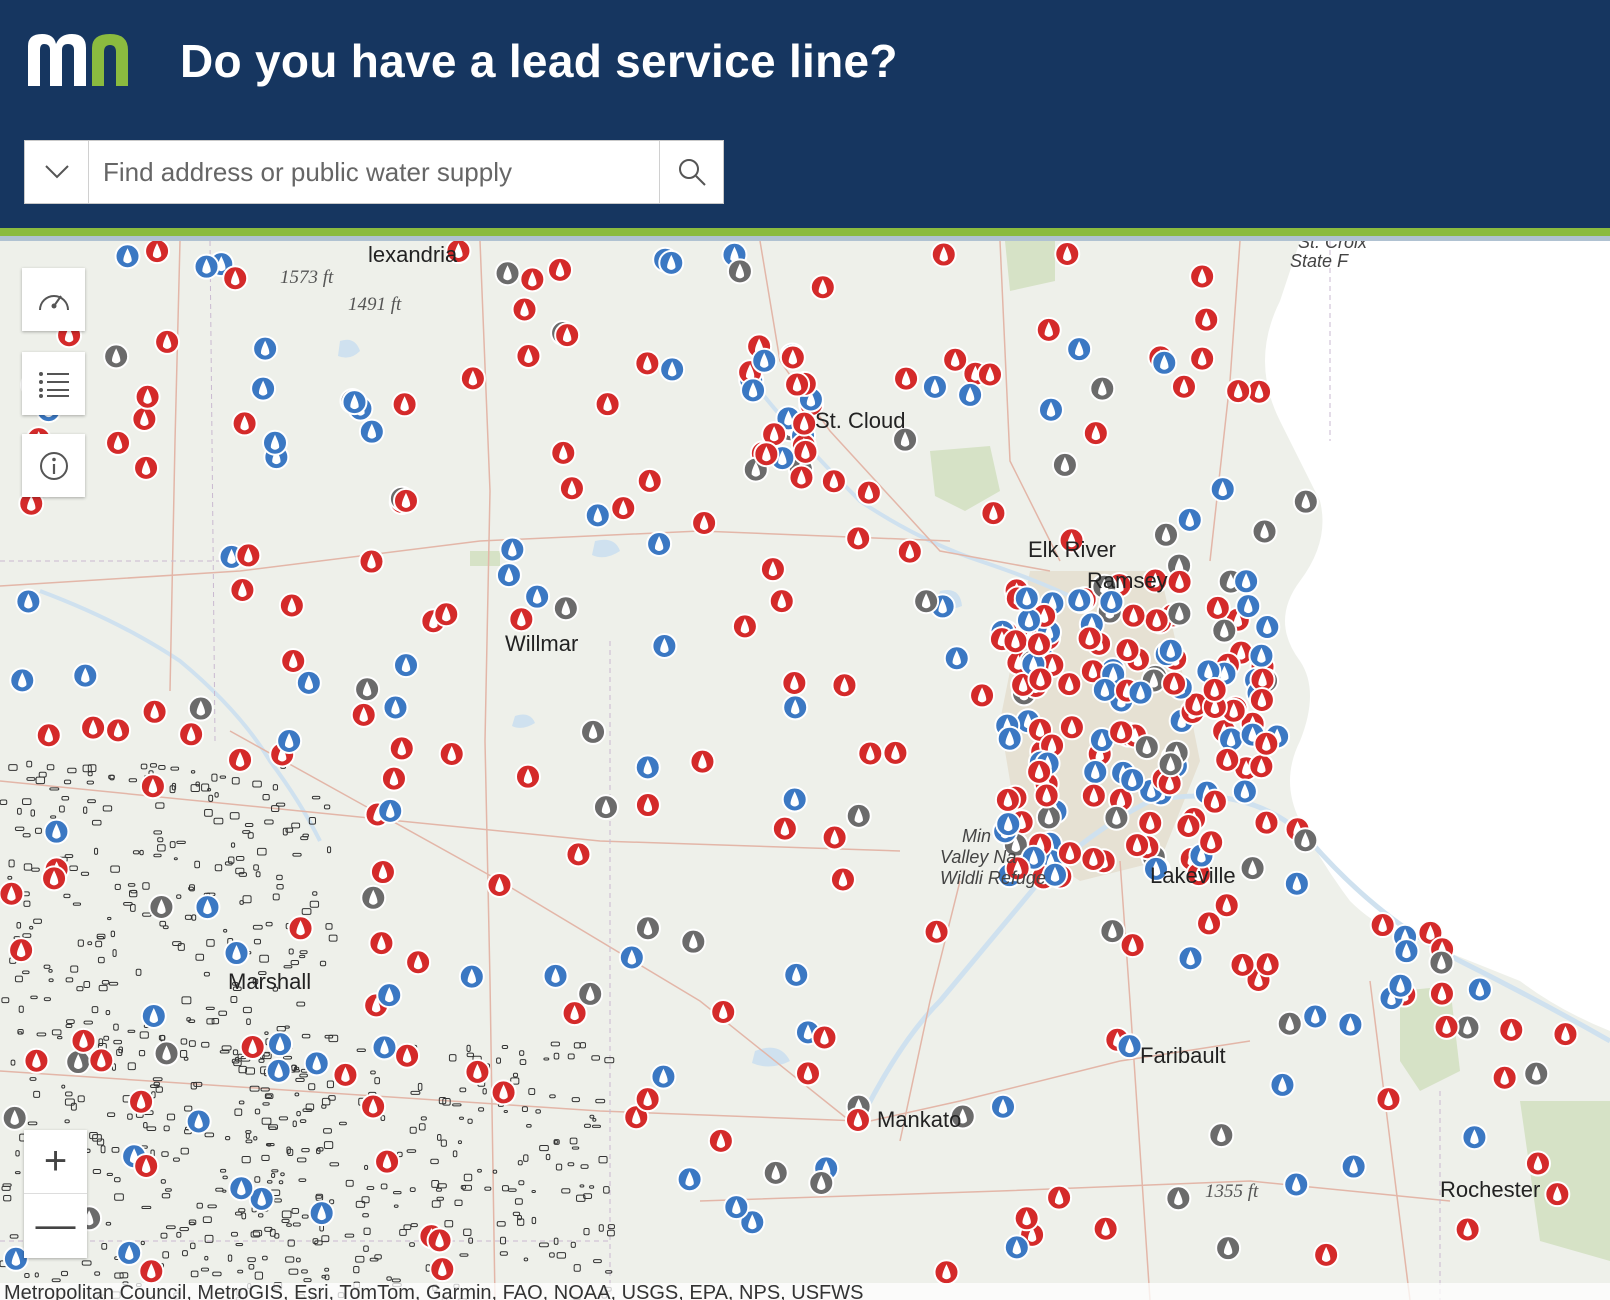 The image size is (1610, 1300). I want to click on search-source-dropdown, so click(57, 172).